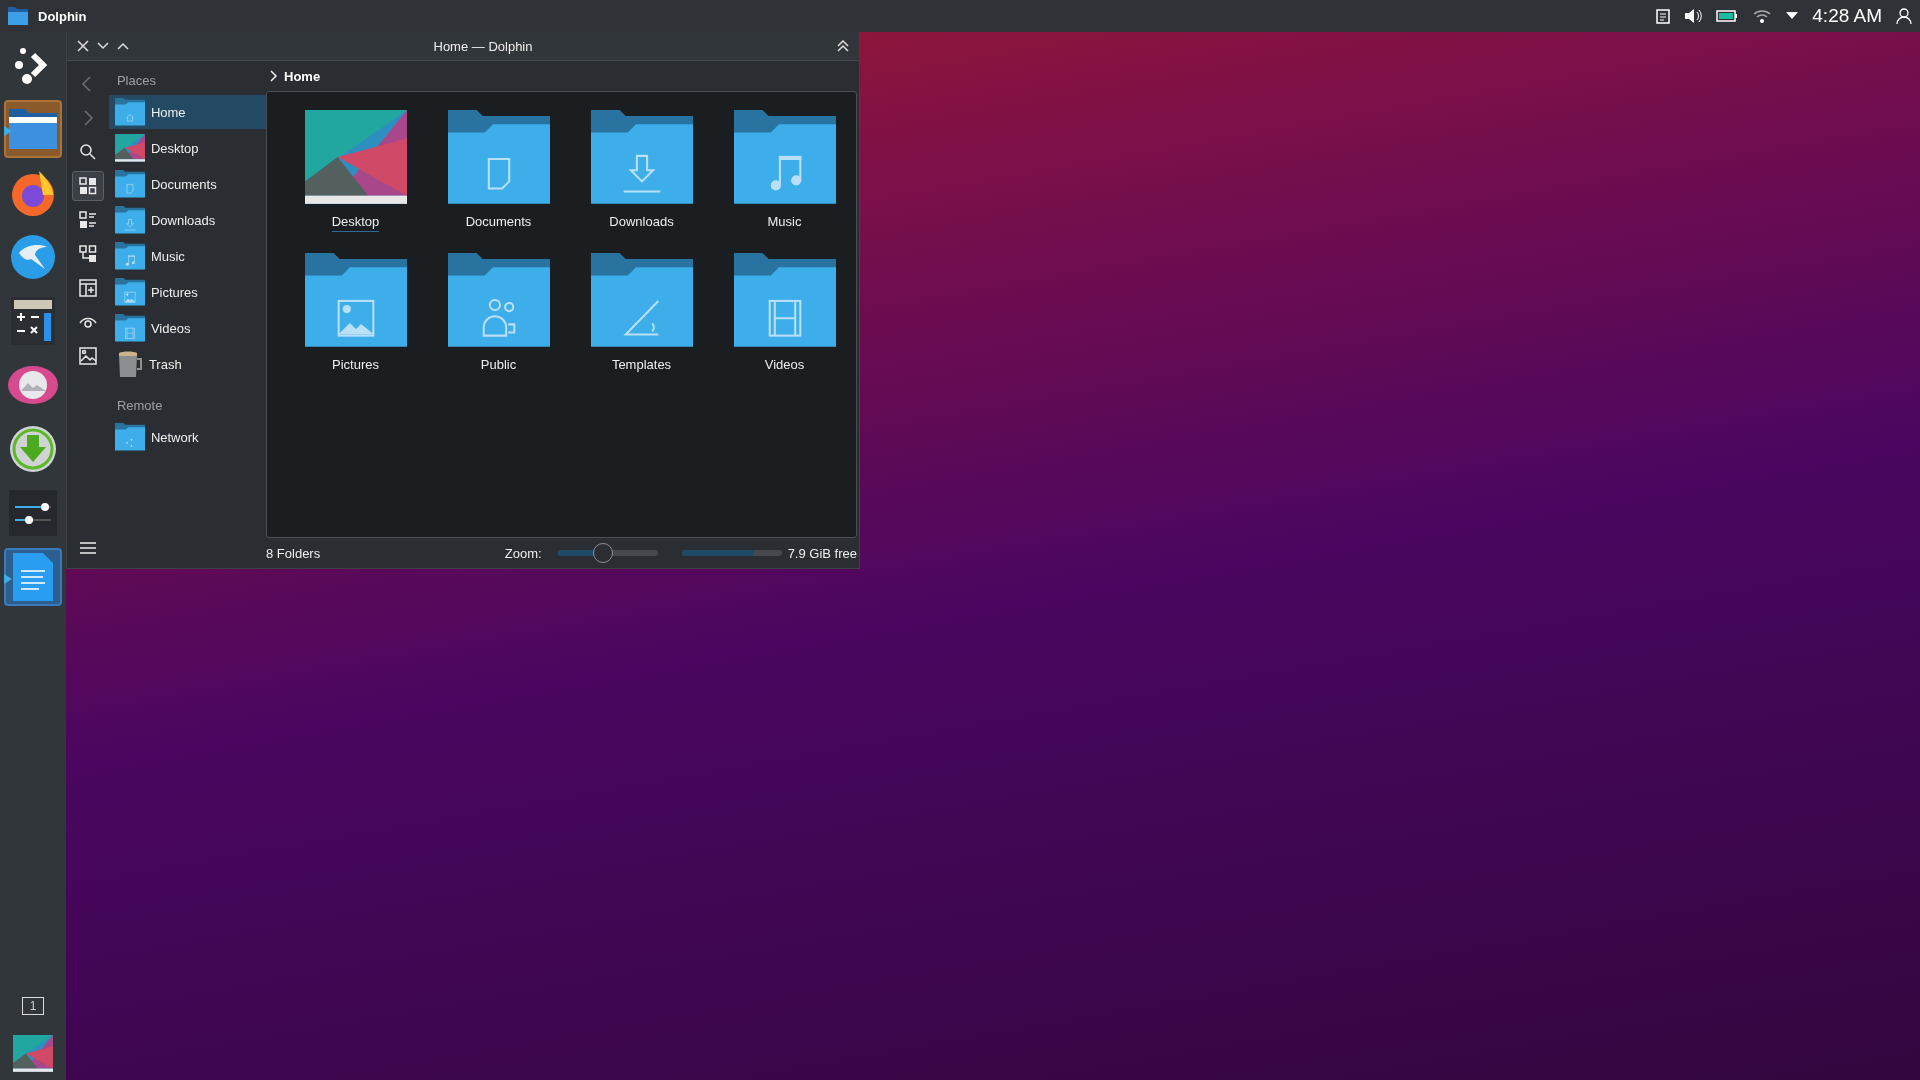 The width and height of the screenshot is (1920, 1080). I want to click on places-item: Documents, so click(187, 184).